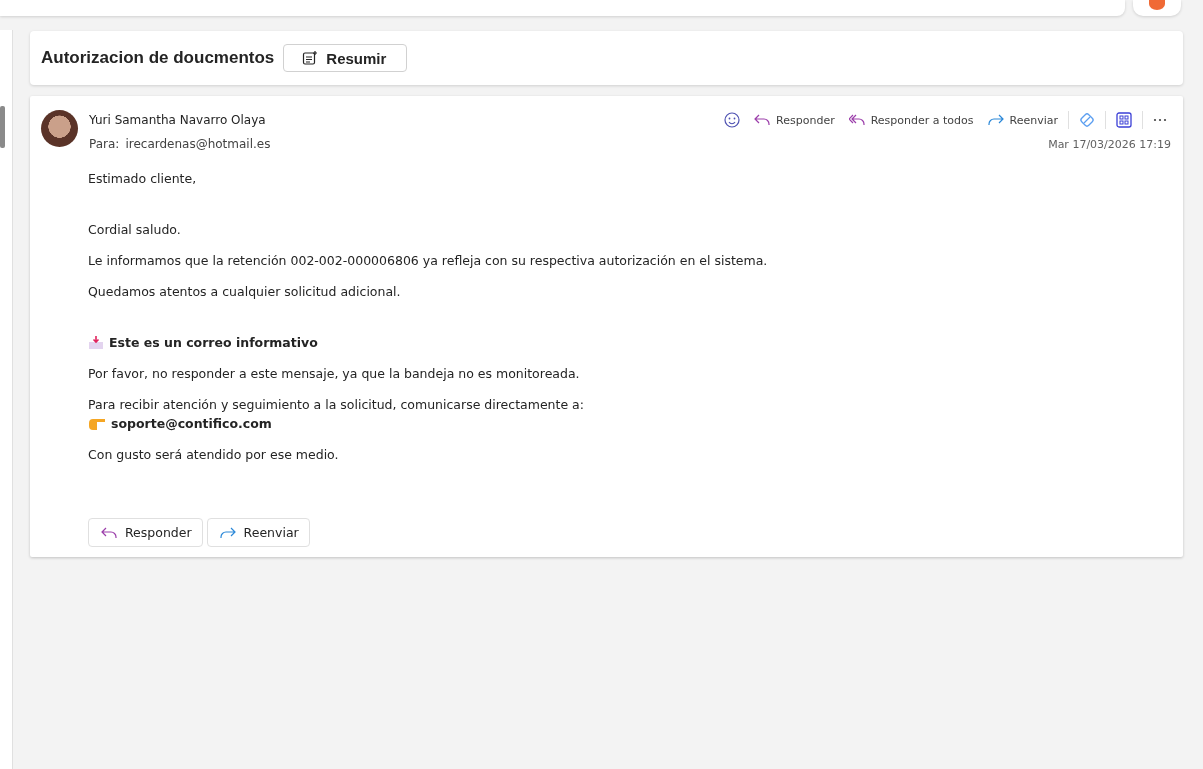 This screenshot has width=1203, height=769. What do you see at coordinates (2, 127) in the screenshot?
I see `scrollbar-thumb` at bounding box center [2, 127].